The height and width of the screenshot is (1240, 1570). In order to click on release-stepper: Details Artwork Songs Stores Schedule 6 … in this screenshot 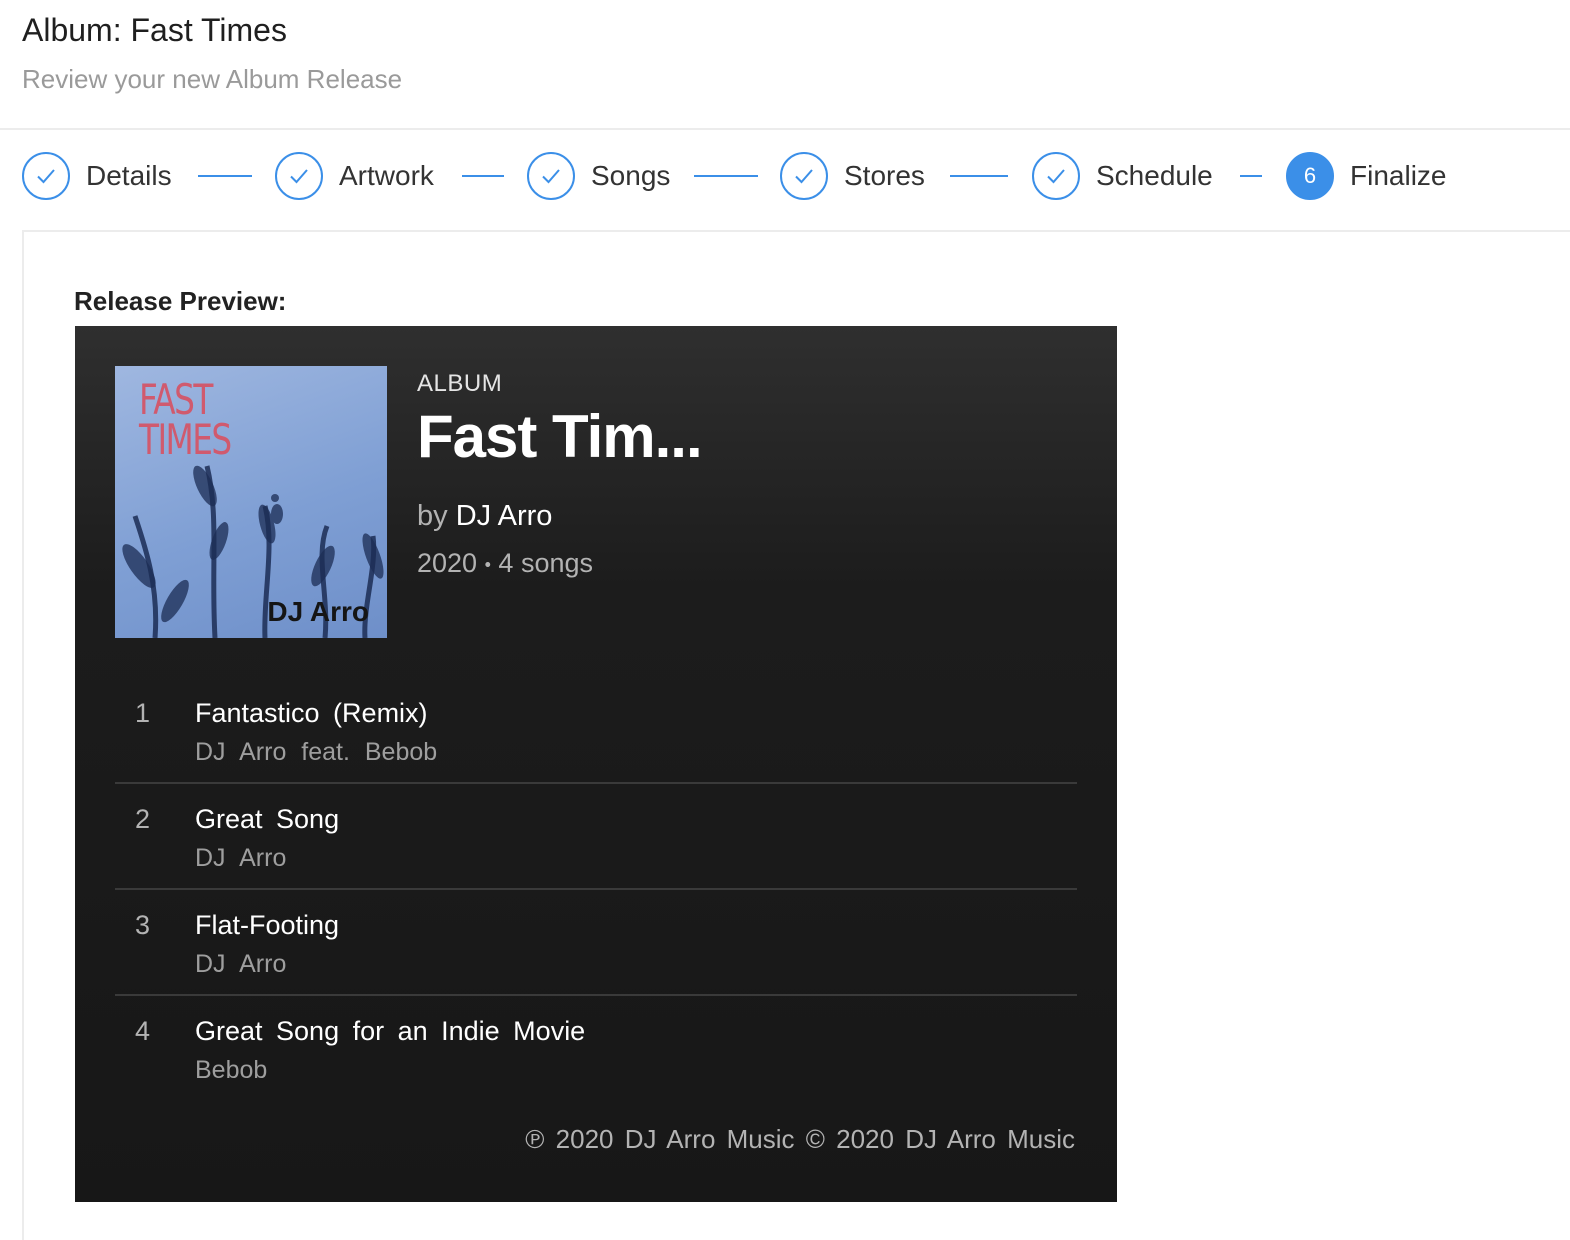, I will do `click(782, 176)`.